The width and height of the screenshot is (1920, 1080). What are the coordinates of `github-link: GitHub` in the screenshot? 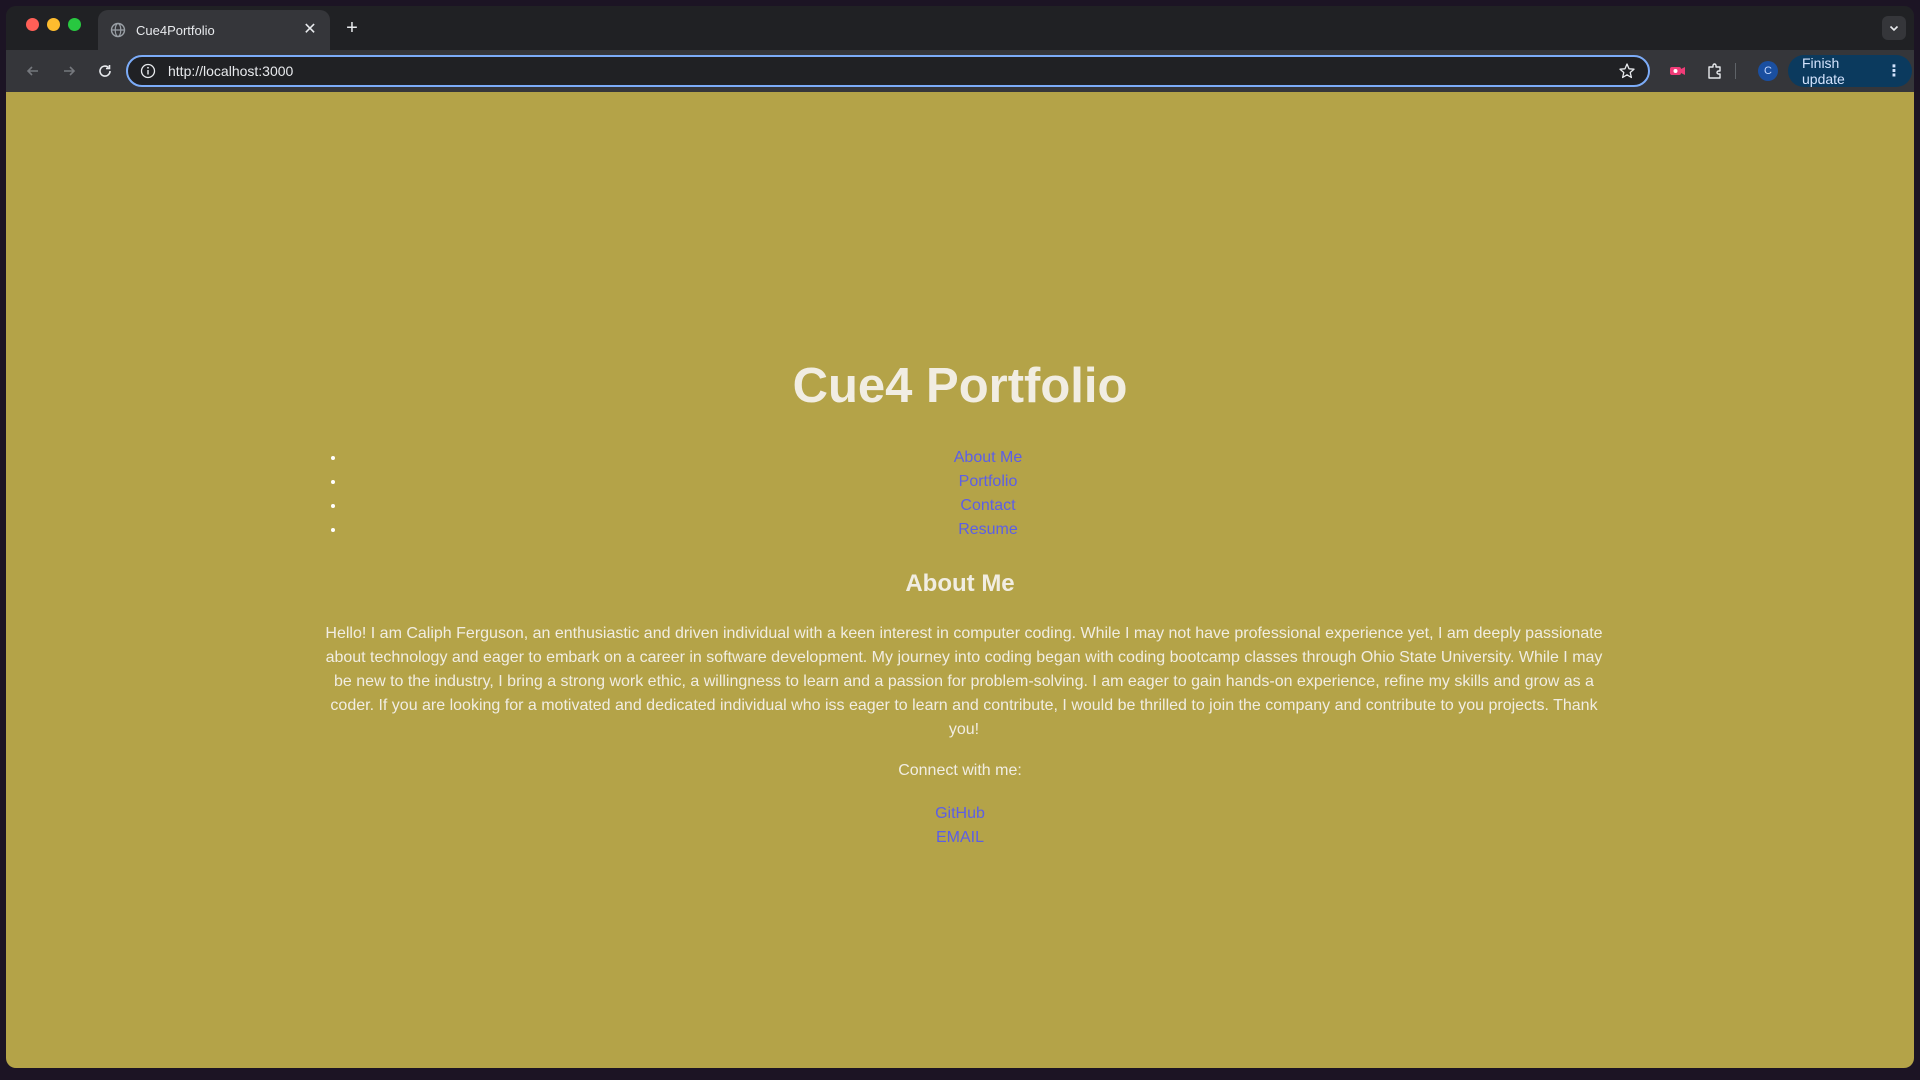 It's located at (960, 814).